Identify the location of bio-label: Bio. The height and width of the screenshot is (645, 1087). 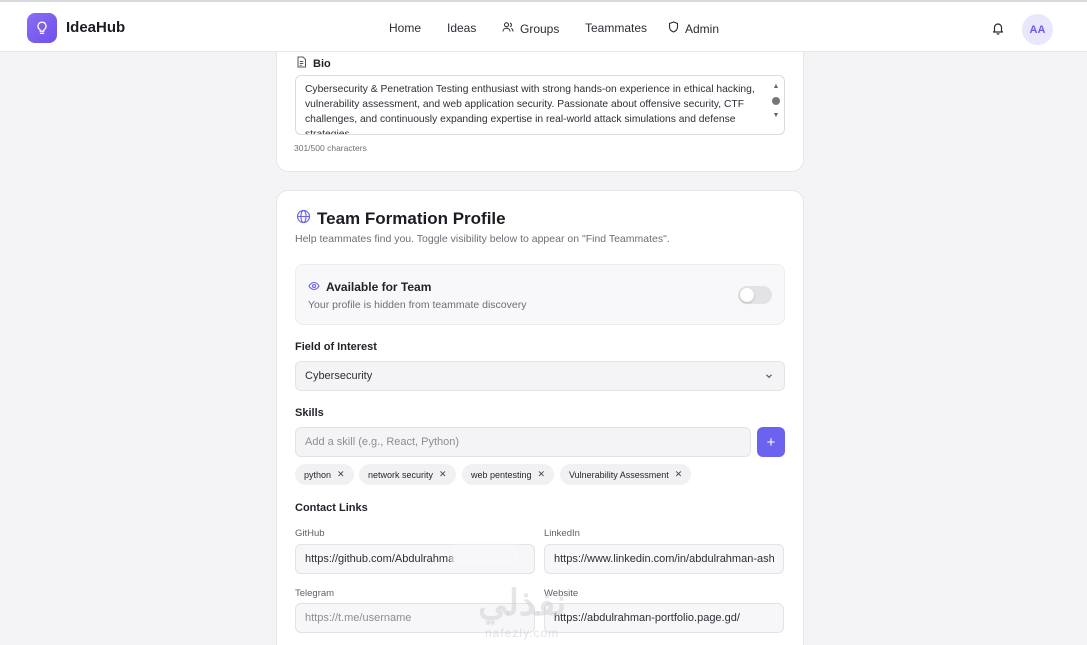
(313, 63).